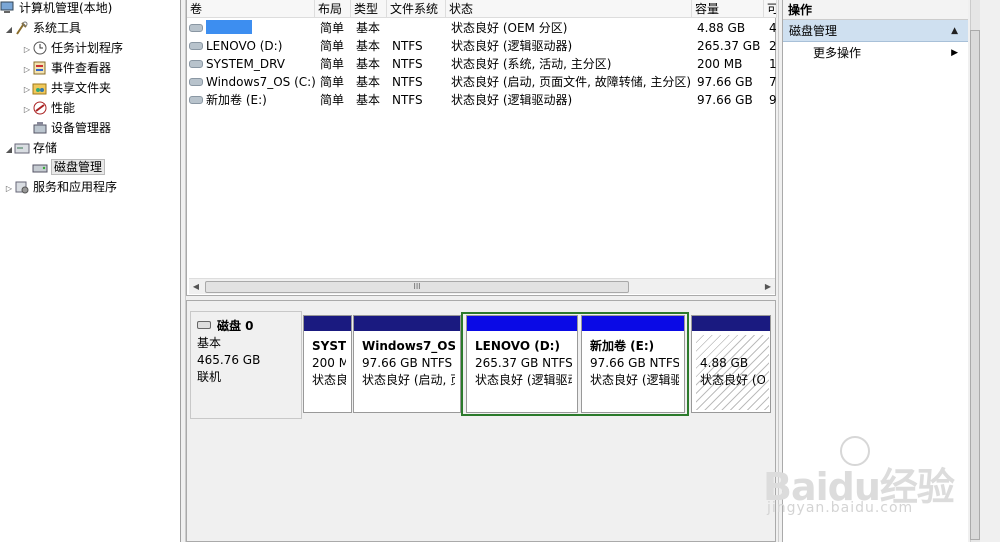  I want to click on tools-icon, so click(22, 28).